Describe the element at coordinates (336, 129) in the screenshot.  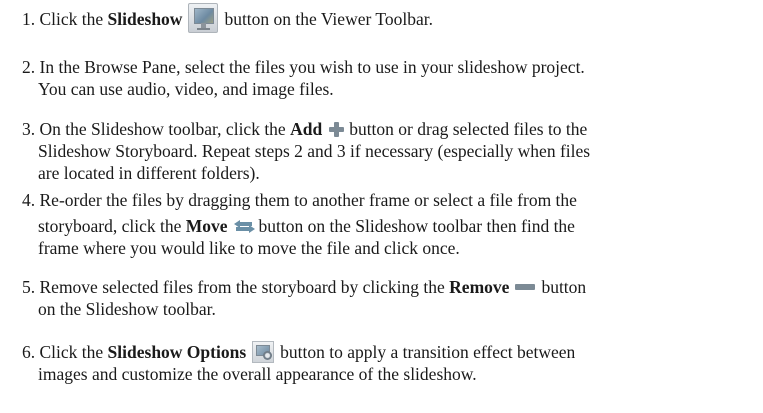
I see `add-icon` at that location.